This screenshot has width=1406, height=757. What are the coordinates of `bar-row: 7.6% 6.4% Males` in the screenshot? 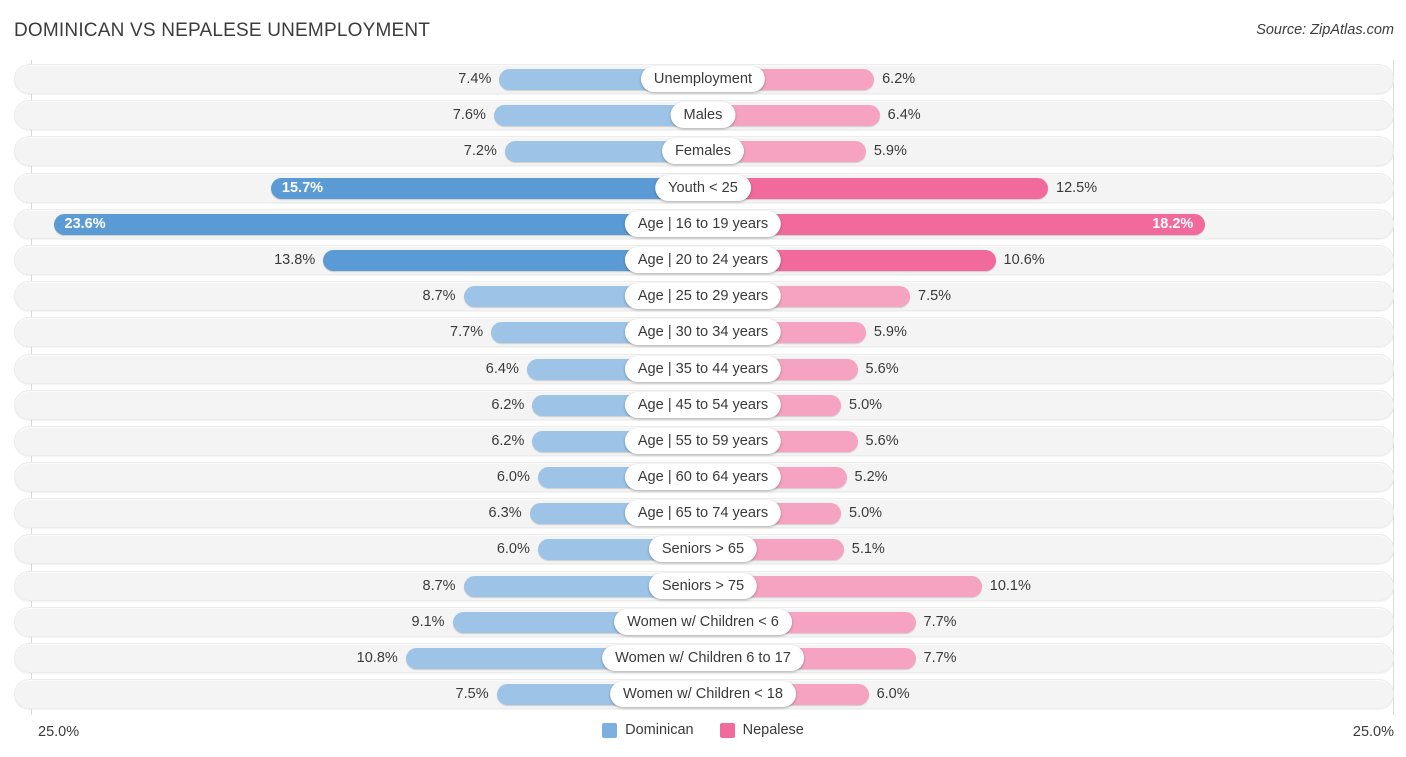 It's located at (703, 115).